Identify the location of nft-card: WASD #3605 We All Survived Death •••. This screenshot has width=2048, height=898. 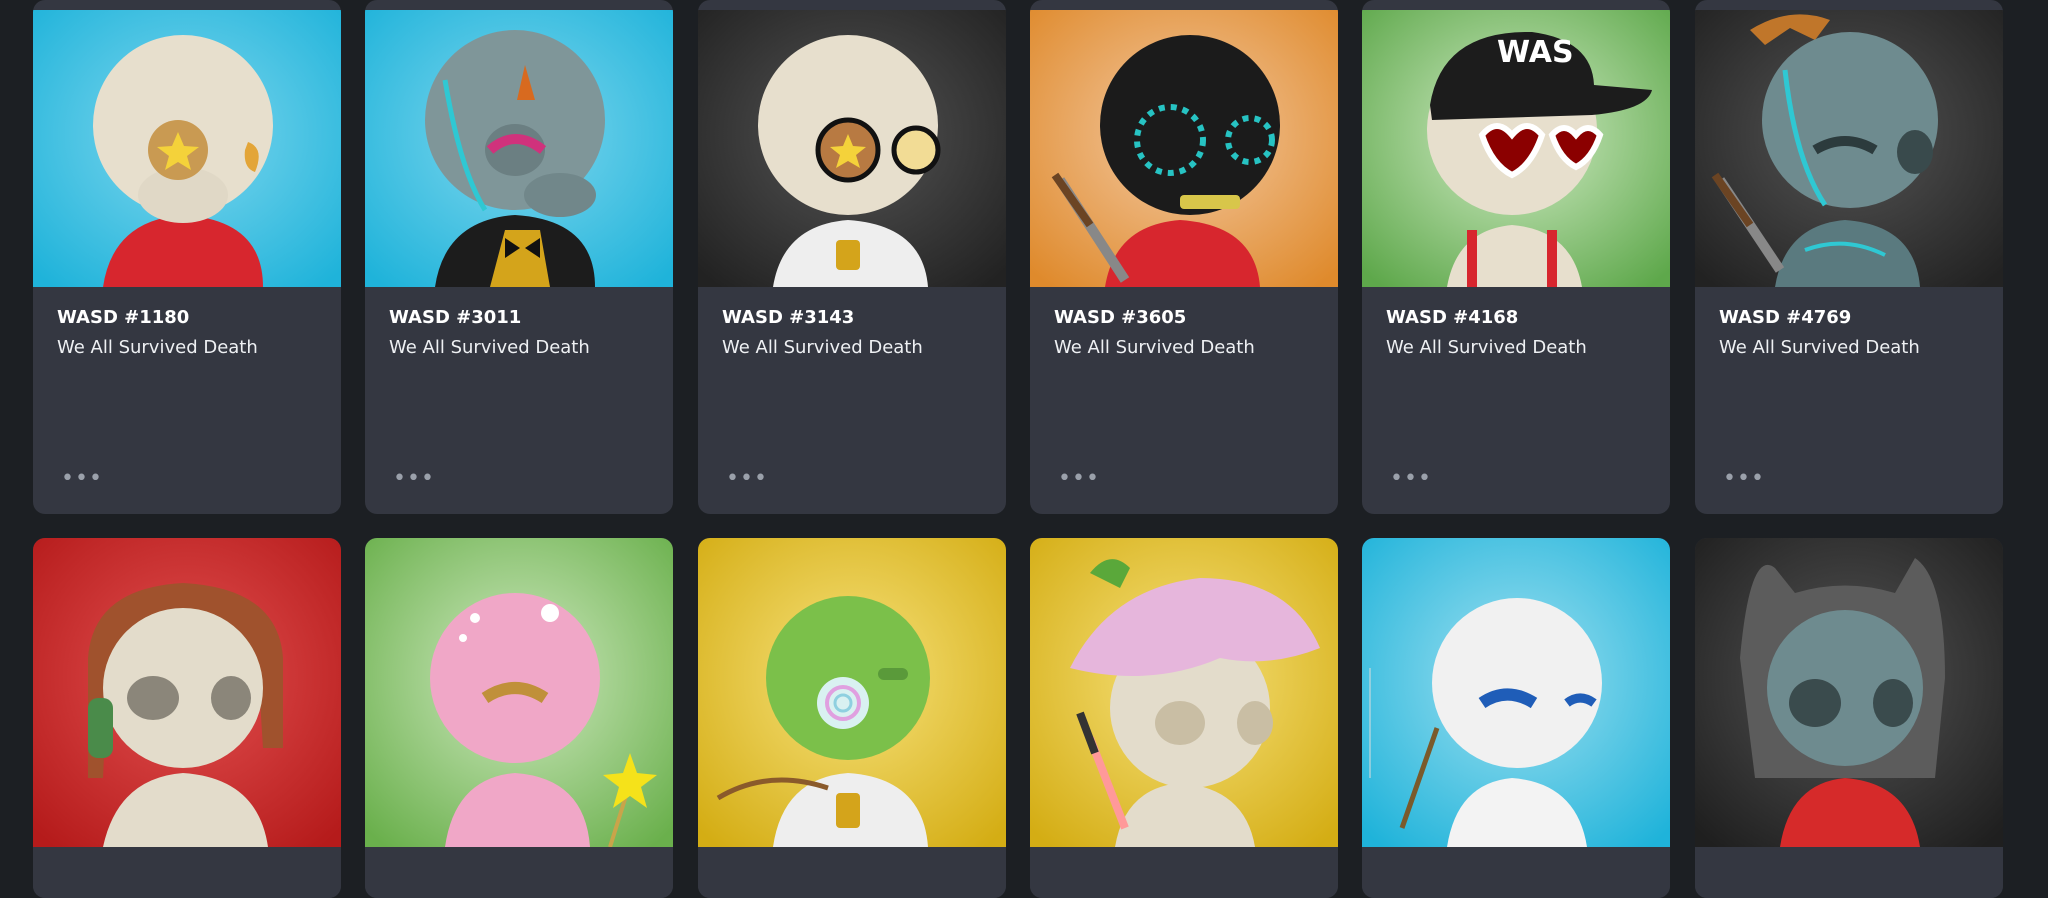
(1184, 257).